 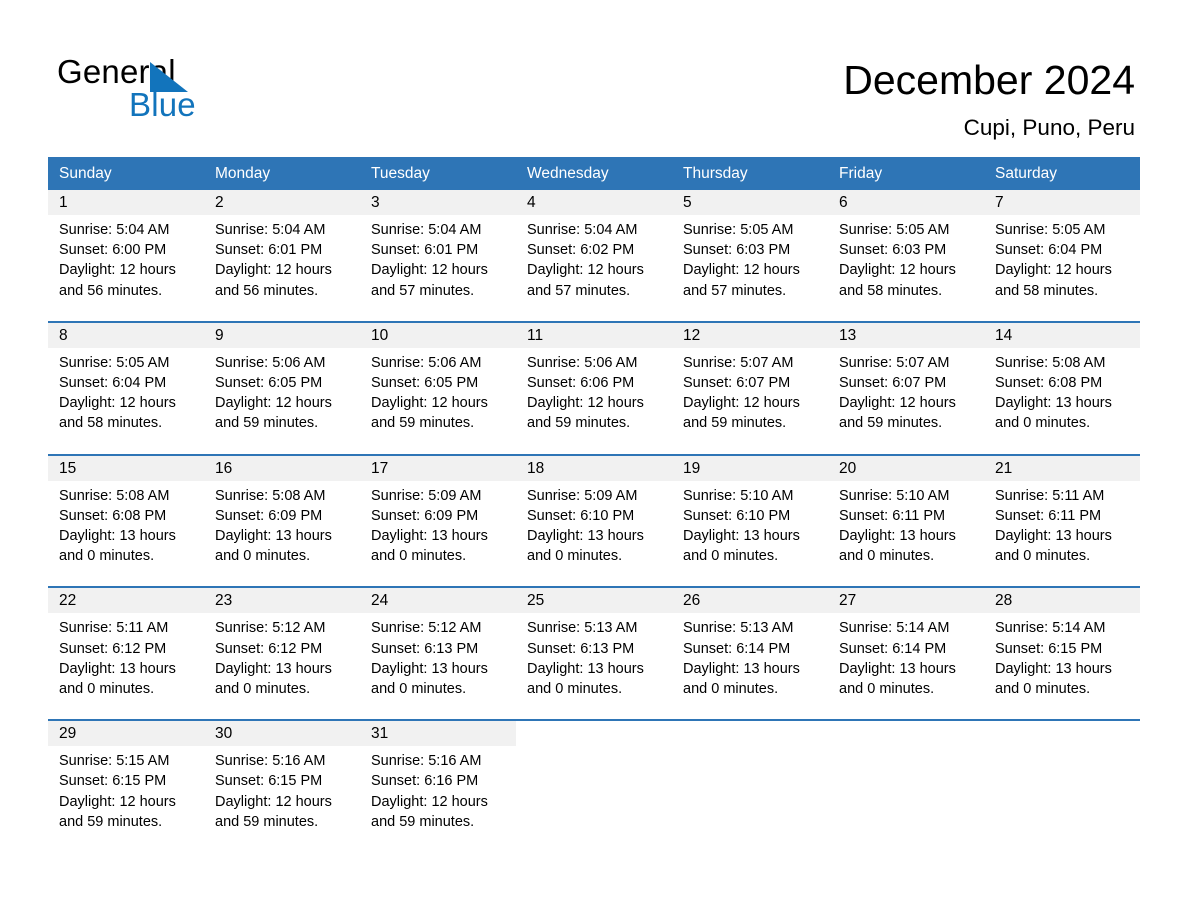 What do you see at coordinates (426, 230) in the screenshot?
I see `sunrise-text: Sunrise: 5:04 AM` at bounding box center [426, 230].